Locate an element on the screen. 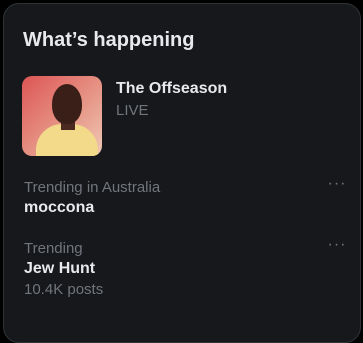 The width and height of the screenshot is (363, 343). space-status: LIVE is located at coordinates (132, 110).